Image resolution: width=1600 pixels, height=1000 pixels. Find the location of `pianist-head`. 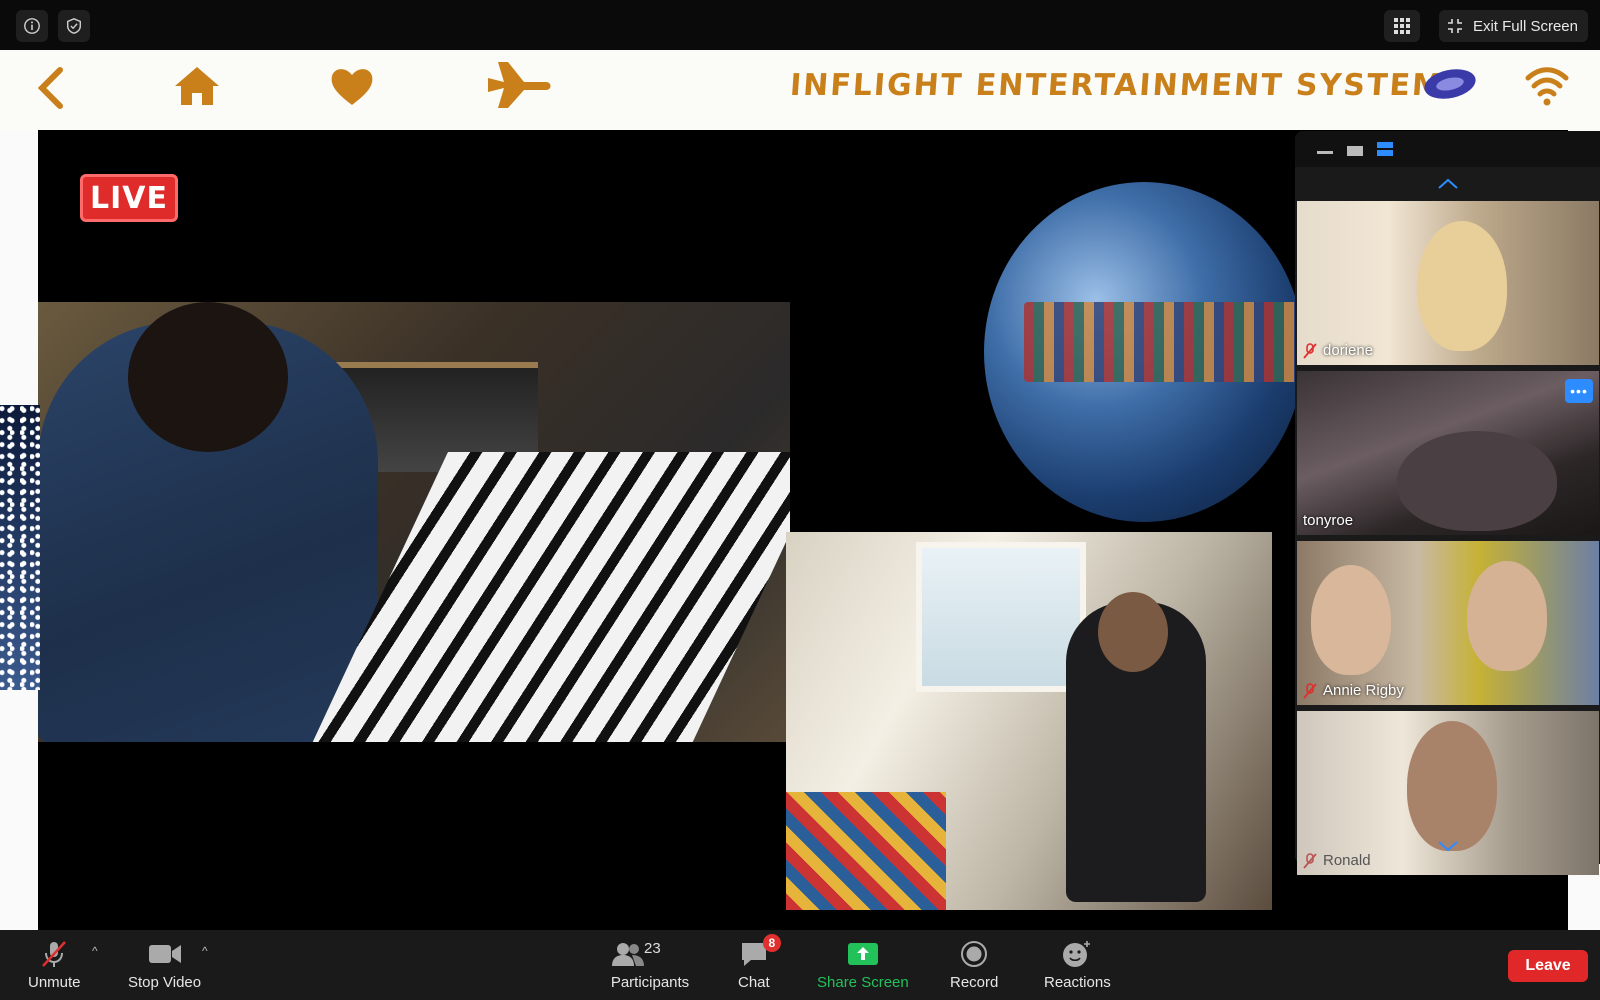

pianist-head is located at coordinates (208, 377).